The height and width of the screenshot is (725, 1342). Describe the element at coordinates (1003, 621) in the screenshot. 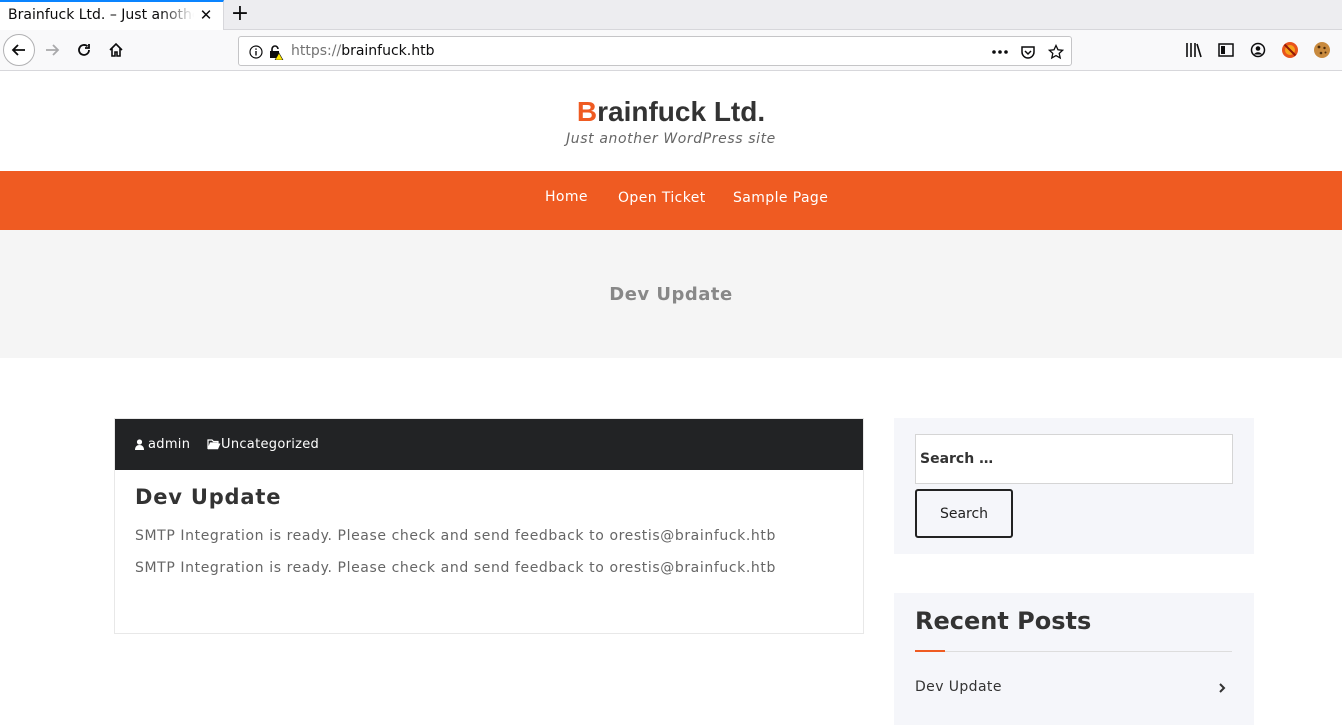

I see `recent-posts-title: Recent Posts` at that location.